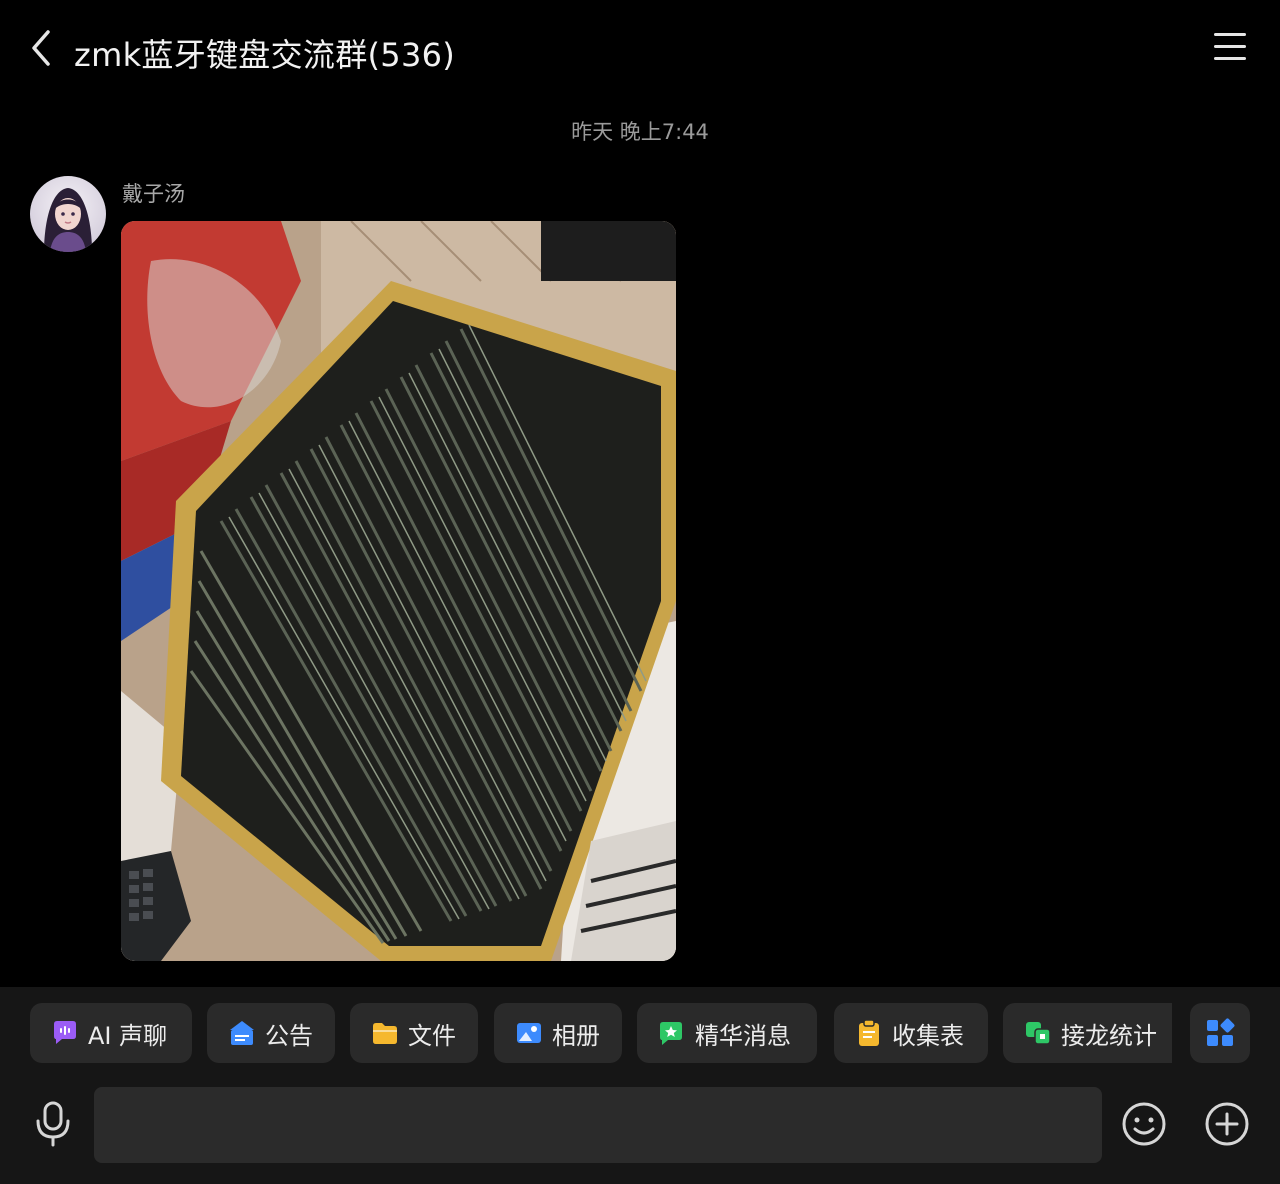 The width and height of the screenshot is (1280, 1184). What do you see at coordinates (640, 132) in the screenshot?
I see `message-timestamp: 昨天 晚上7:44` at bounding box center [640, 132].